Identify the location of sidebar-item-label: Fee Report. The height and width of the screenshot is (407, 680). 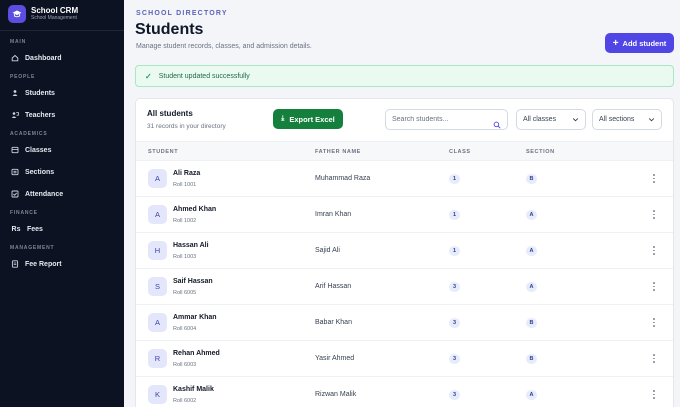
(43, 264).